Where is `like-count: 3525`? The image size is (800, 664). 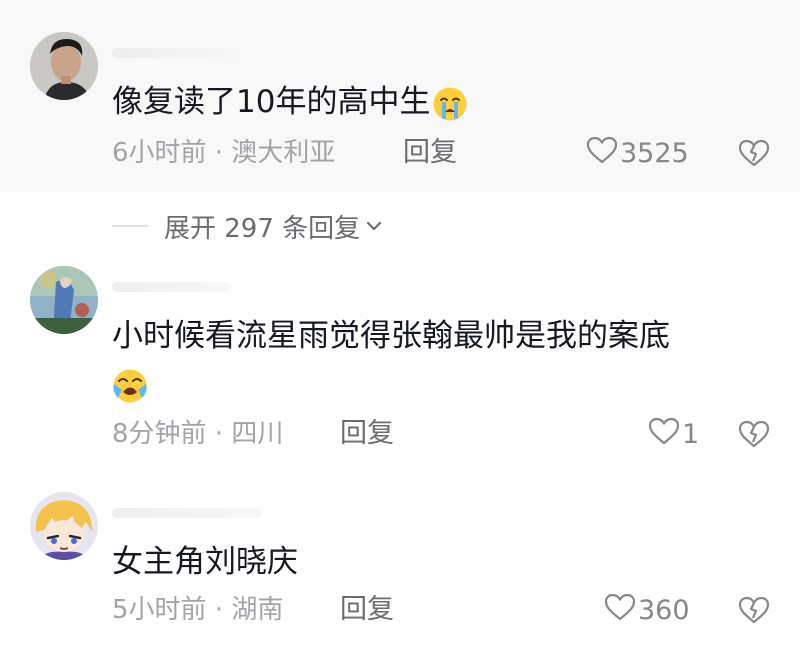 like-count: 3525 is located at coordinates (654, 153).